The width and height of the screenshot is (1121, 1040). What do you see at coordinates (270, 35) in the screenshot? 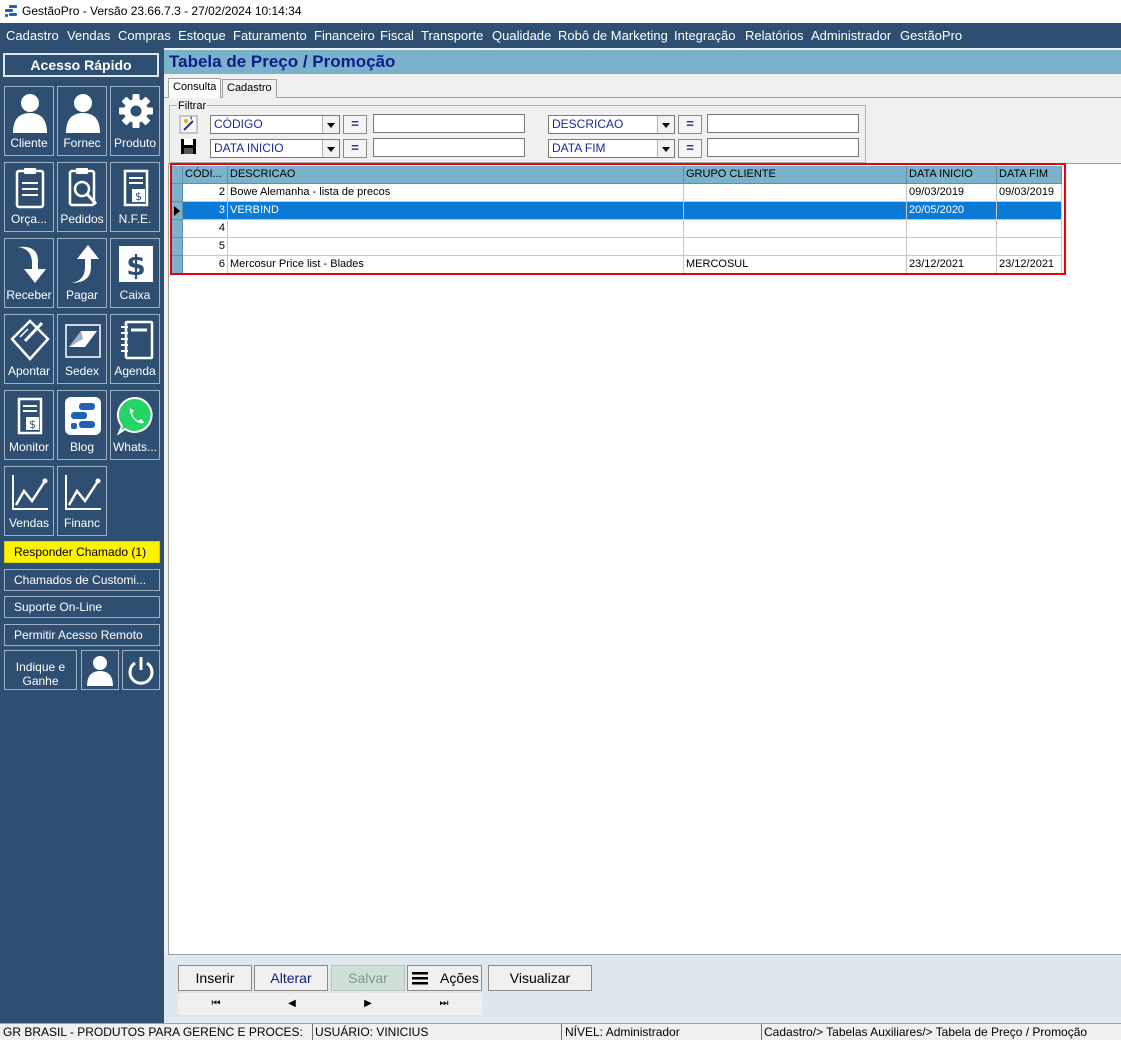
I see `menu-faturamento: Faturamento` at bounding box center [270, 35].